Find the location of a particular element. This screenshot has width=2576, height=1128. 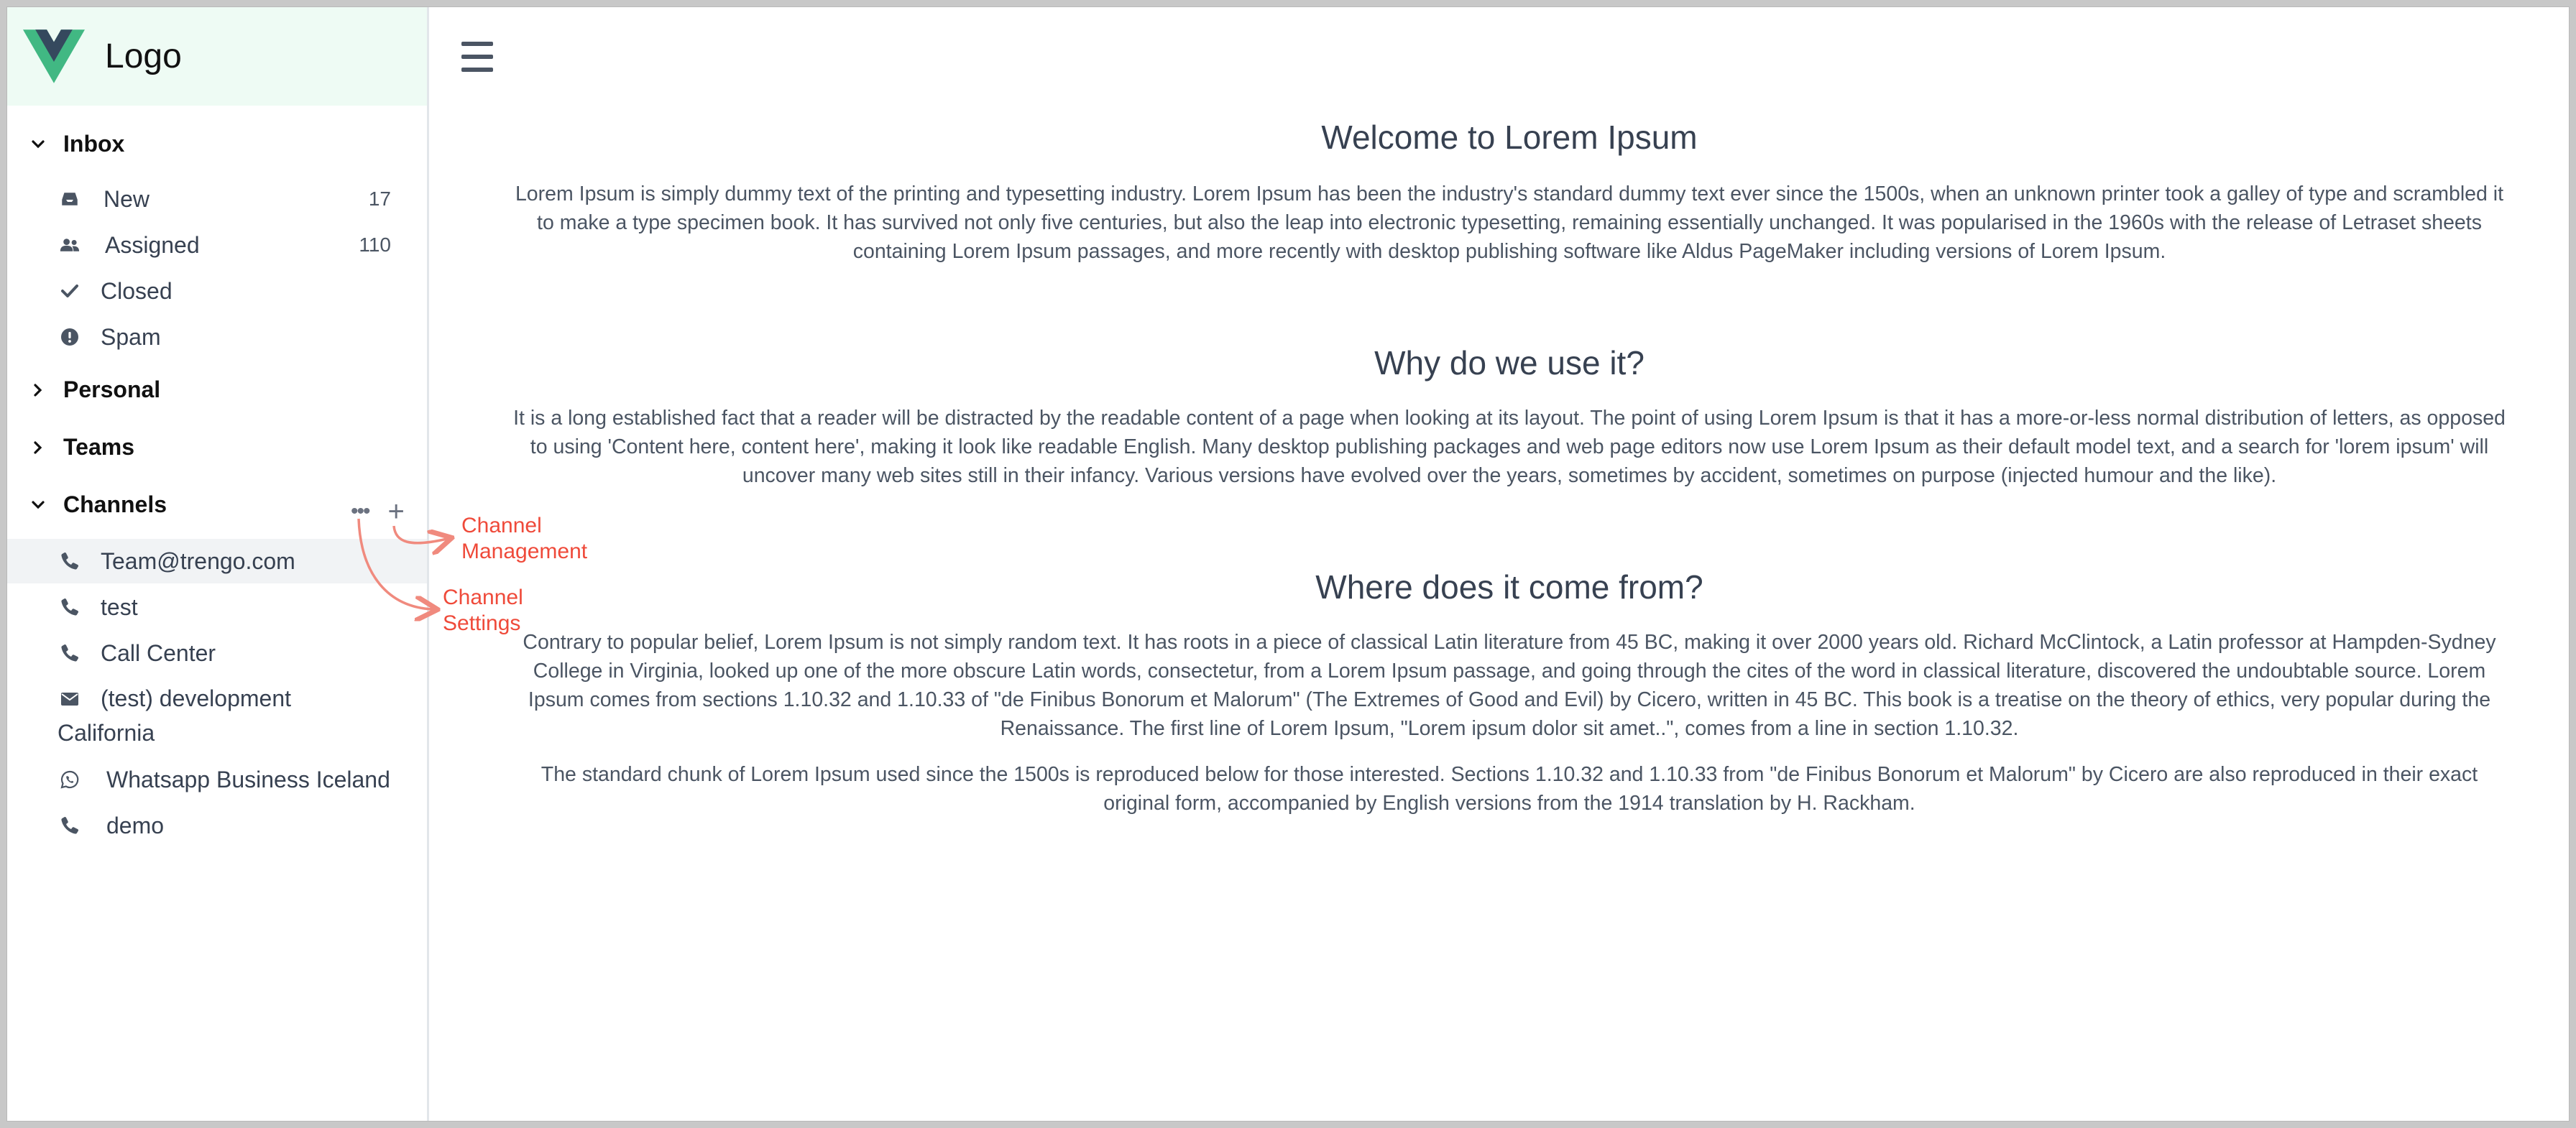

sidebar-item-new: New 17 is located at coordinates (217, 199).